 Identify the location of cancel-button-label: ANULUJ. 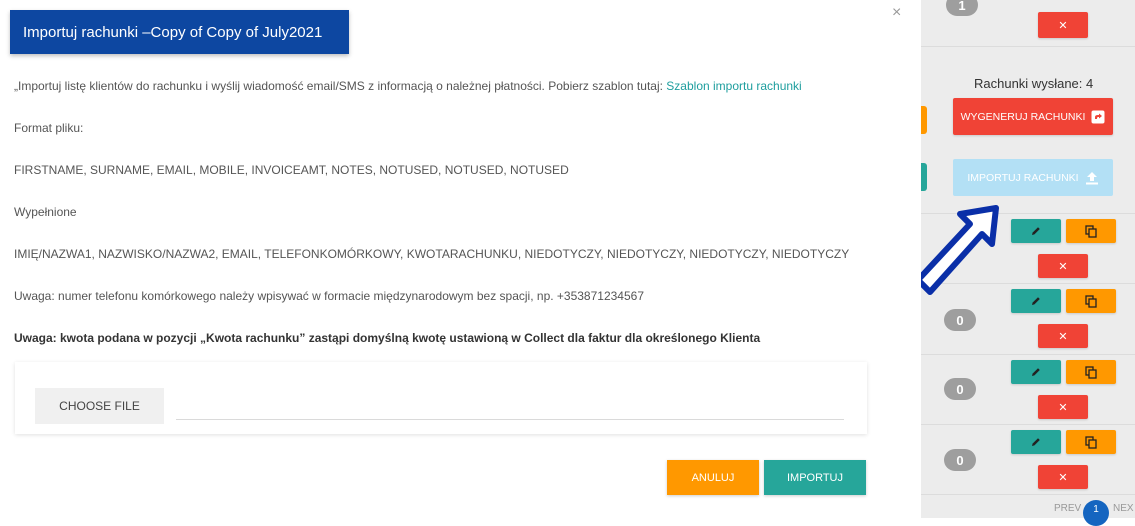
(713, 477).